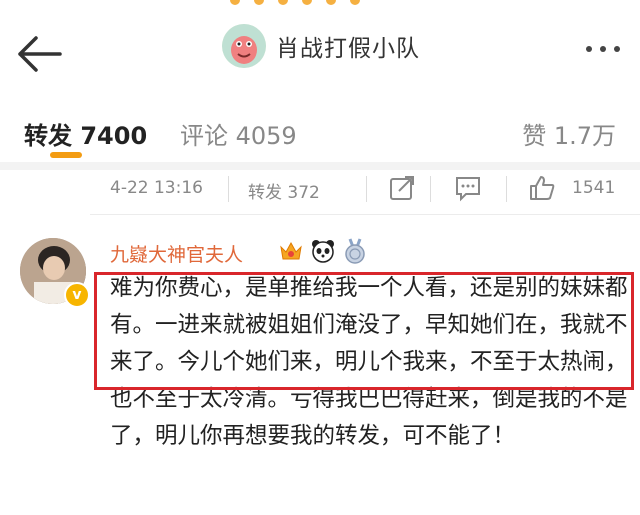  I want to click on page-title: 肖战打假小队, so click(348, 49).